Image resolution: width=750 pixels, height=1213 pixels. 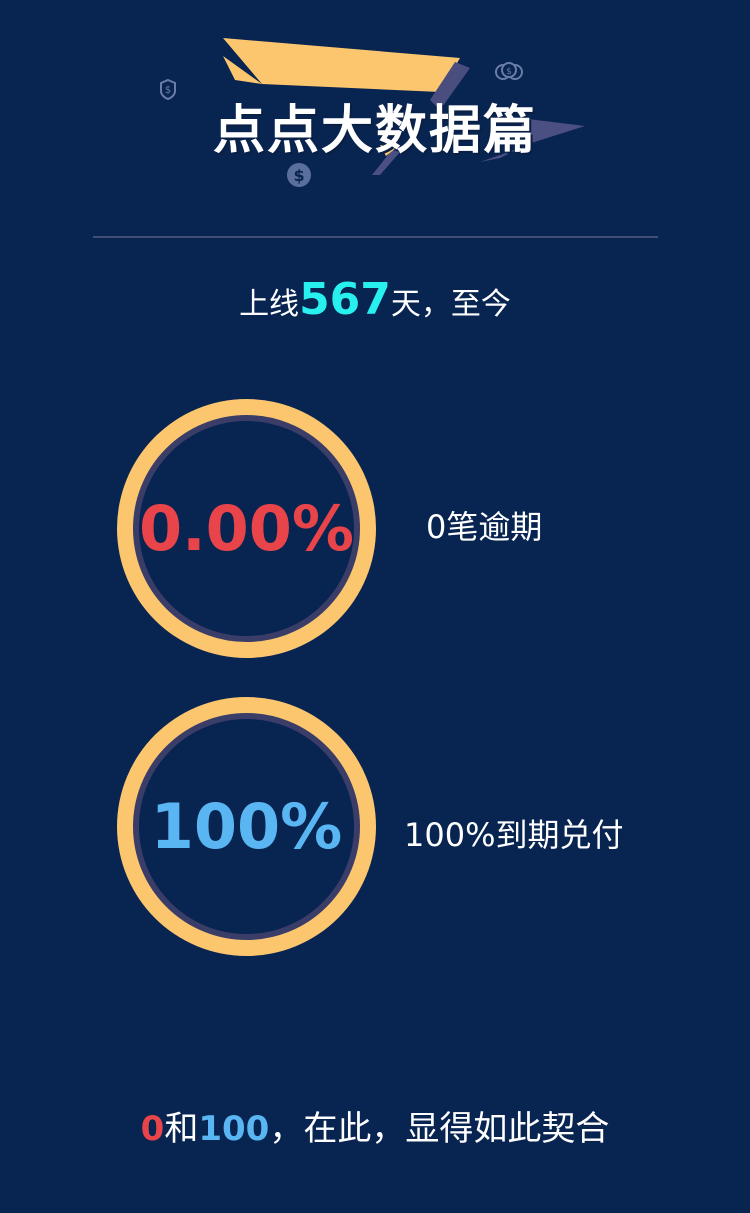 What do you see at coordinates (181, 1129) in the screenshot?
I see `footer-and: 和` at bounding box center [181, 1129].